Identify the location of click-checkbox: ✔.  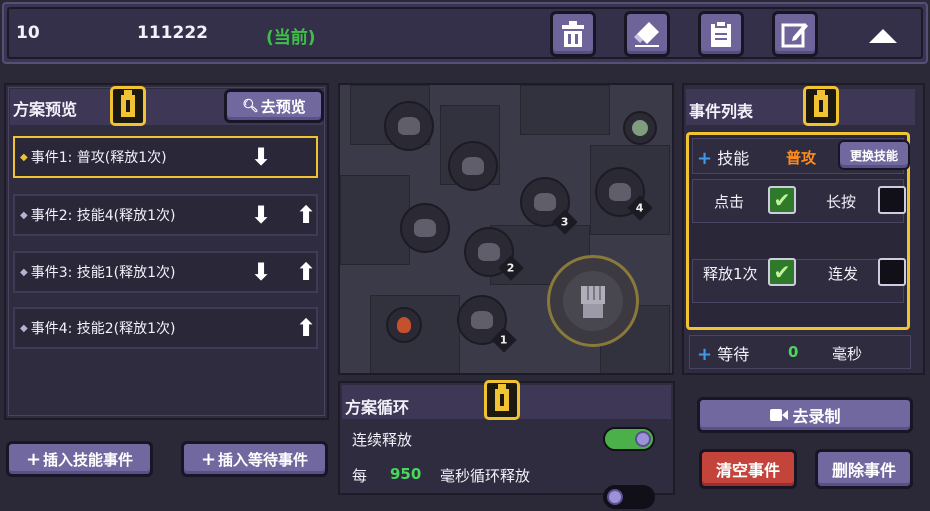
(782, 200).